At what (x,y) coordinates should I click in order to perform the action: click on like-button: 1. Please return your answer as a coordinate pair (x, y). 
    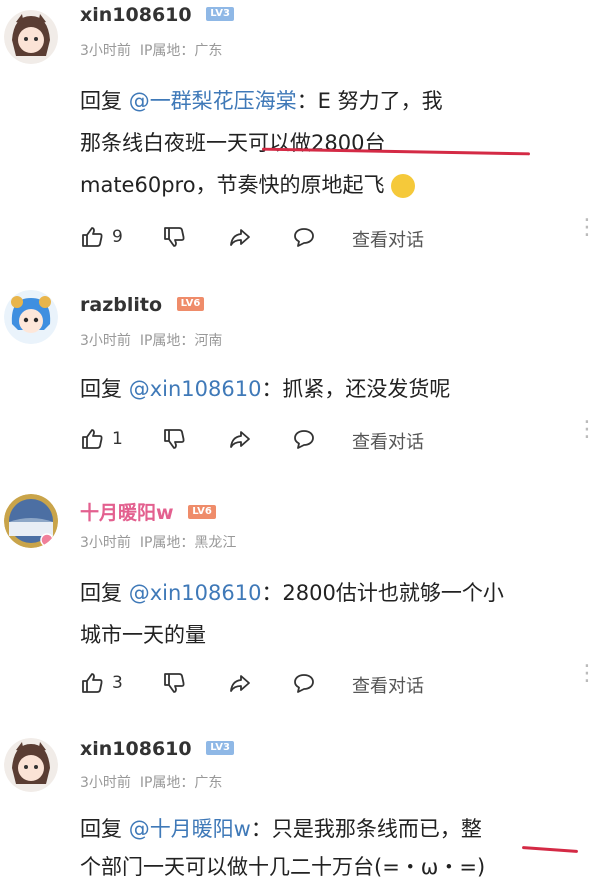
    Looking at the image, I should click on (101, 439).